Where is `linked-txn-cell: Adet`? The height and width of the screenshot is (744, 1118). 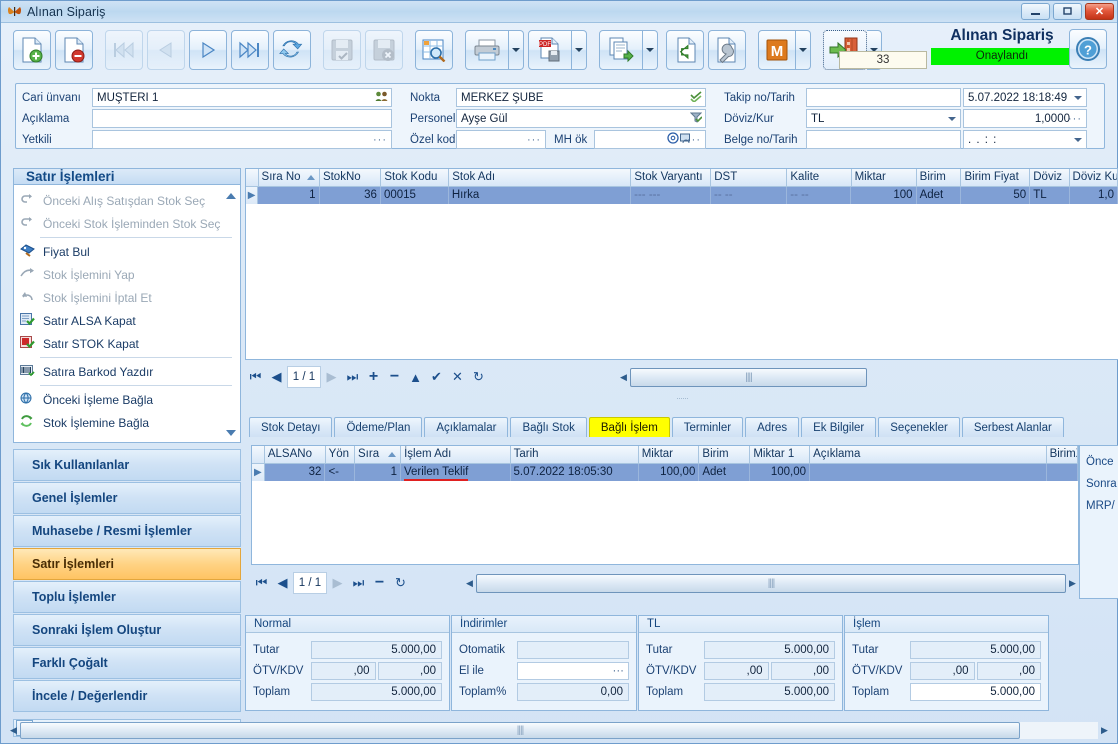
linked-txn-cell: Adet is located at coordinates (725, 472).